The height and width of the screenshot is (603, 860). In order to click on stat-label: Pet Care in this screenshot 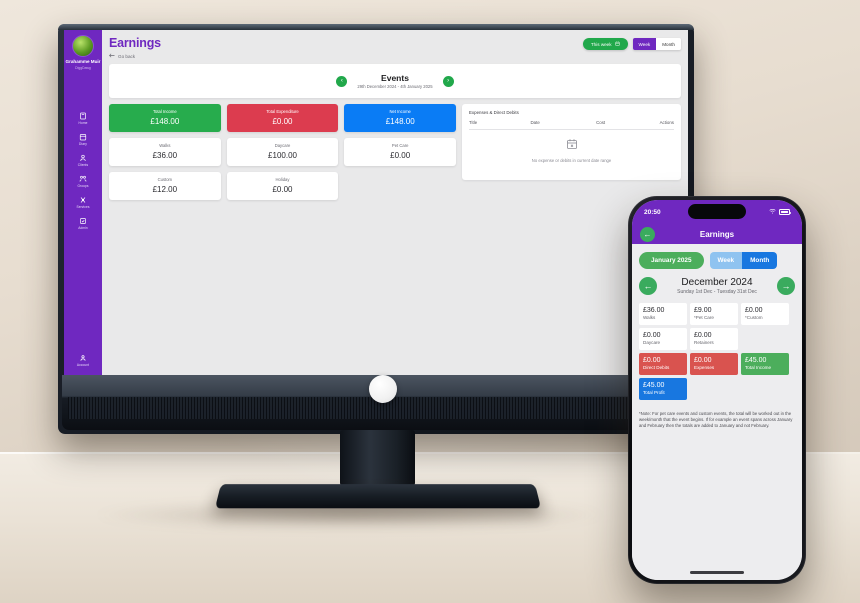, I will do `click(400, 145)`.